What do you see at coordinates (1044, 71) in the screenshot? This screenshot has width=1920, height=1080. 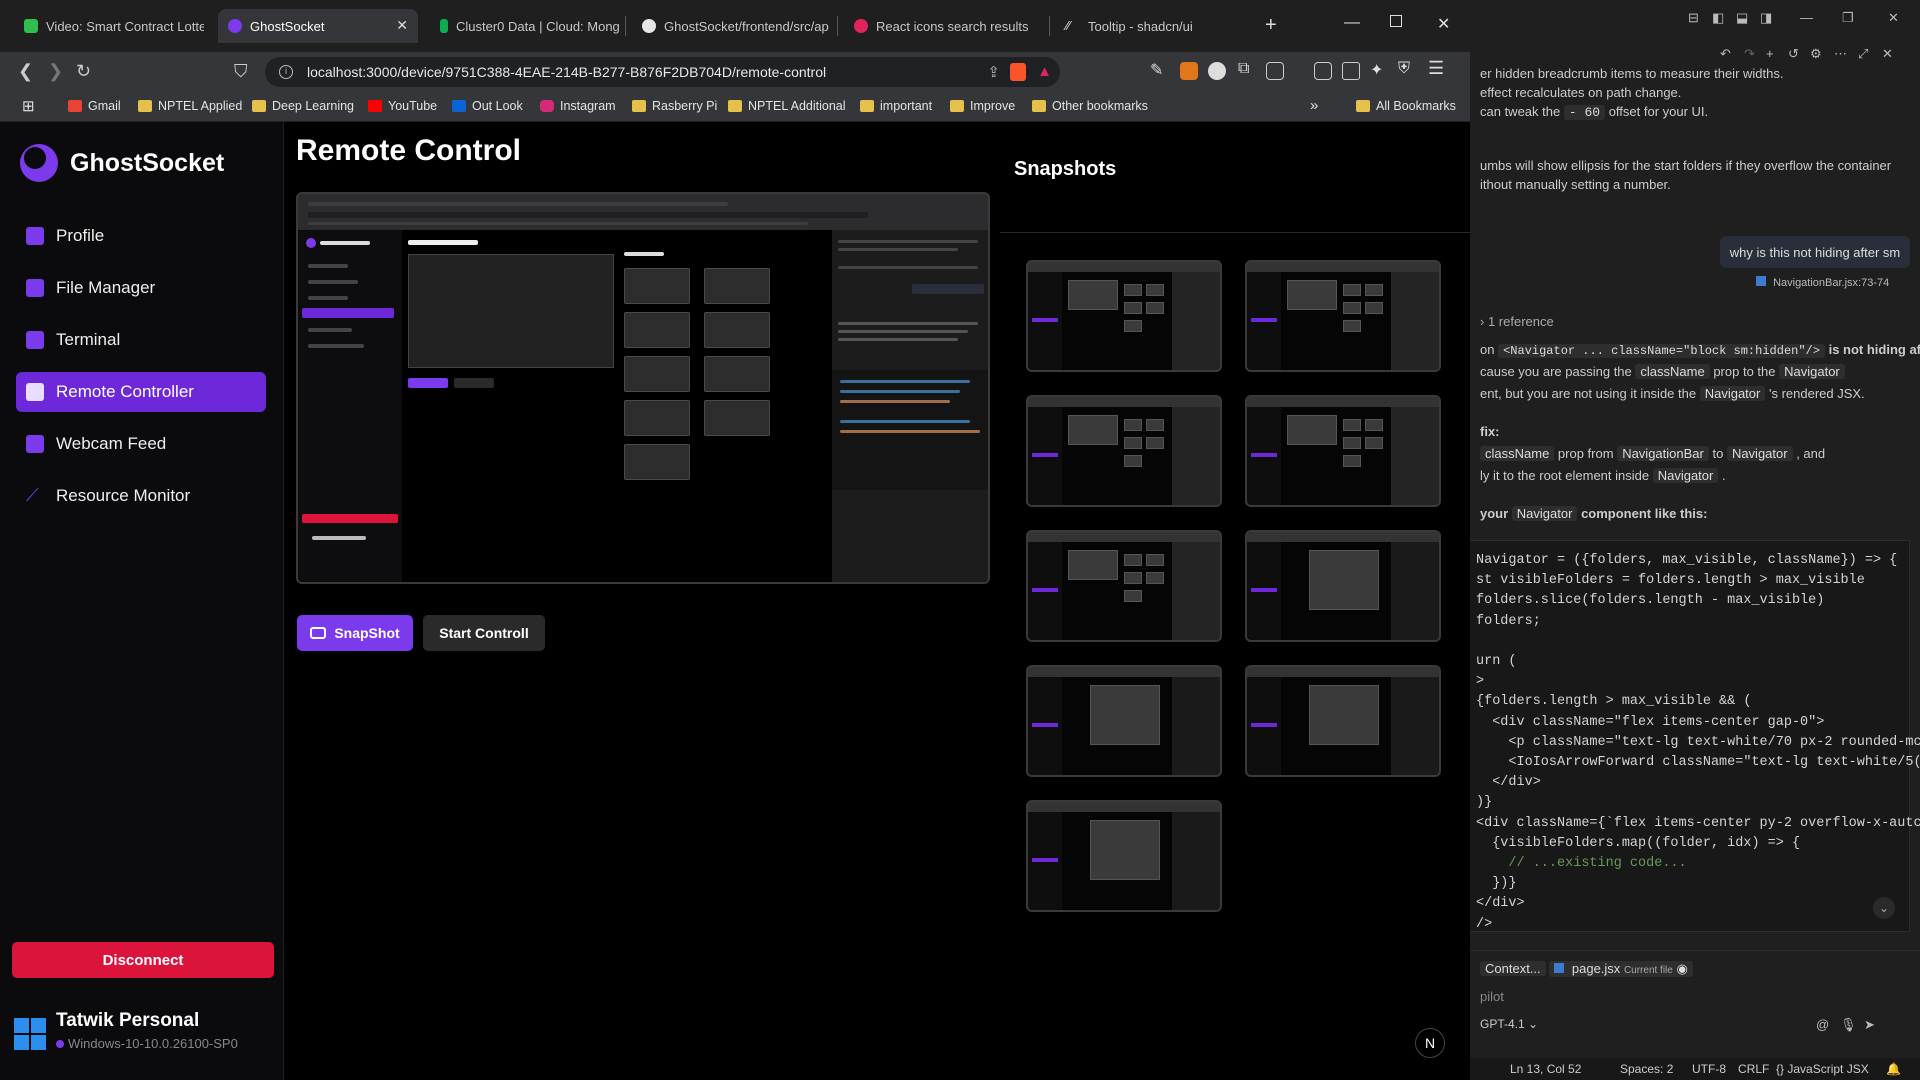 I see `brave-rewards-icon: ▲` at bounding box center [1044, 71].